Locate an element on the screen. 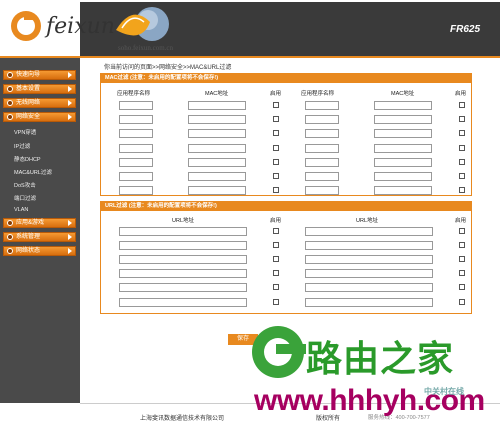 The width and height of the screenshot is (500, 425). mac-header-mac: MAC地址 is located at coordinates (217, 94).